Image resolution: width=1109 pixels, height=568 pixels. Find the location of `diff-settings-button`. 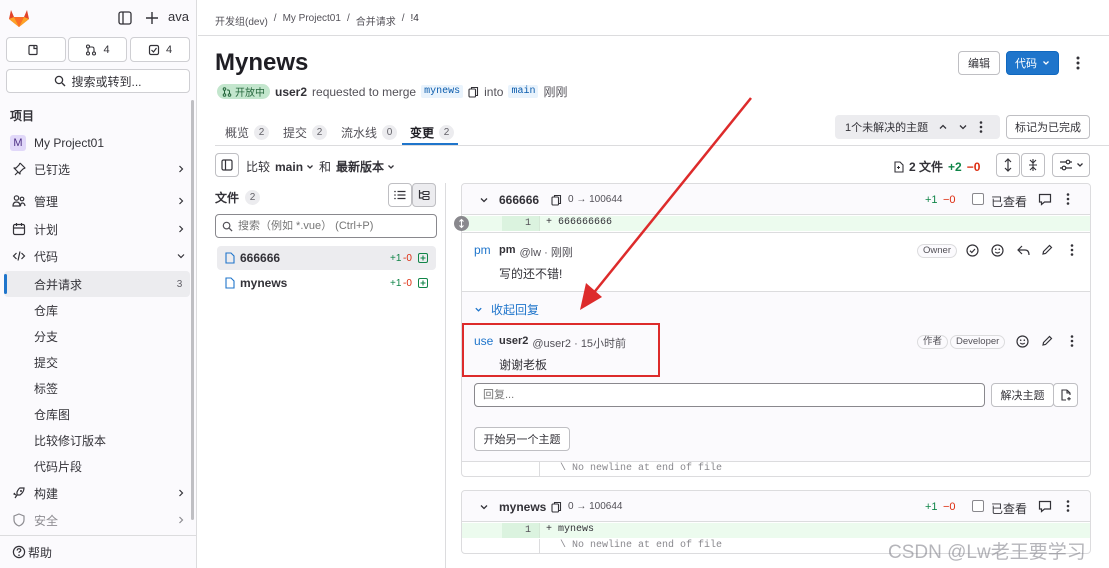

diff-settings-button is located at coordinates (1071, 165).